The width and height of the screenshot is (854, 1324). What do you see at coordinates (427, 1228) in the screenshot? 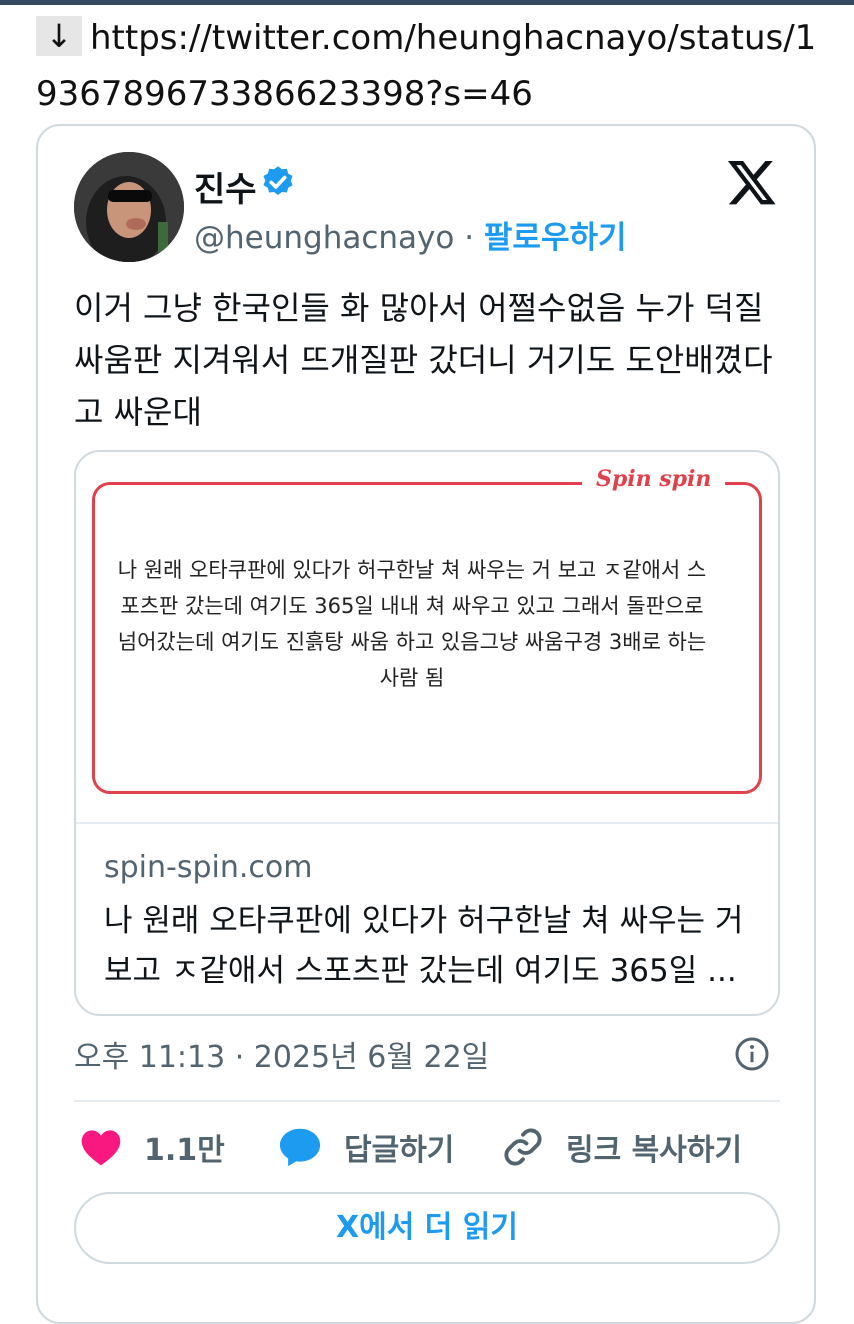
I see `read-more-on-x-button: X에서 더 읽기` at bounding box center [427, 1228].